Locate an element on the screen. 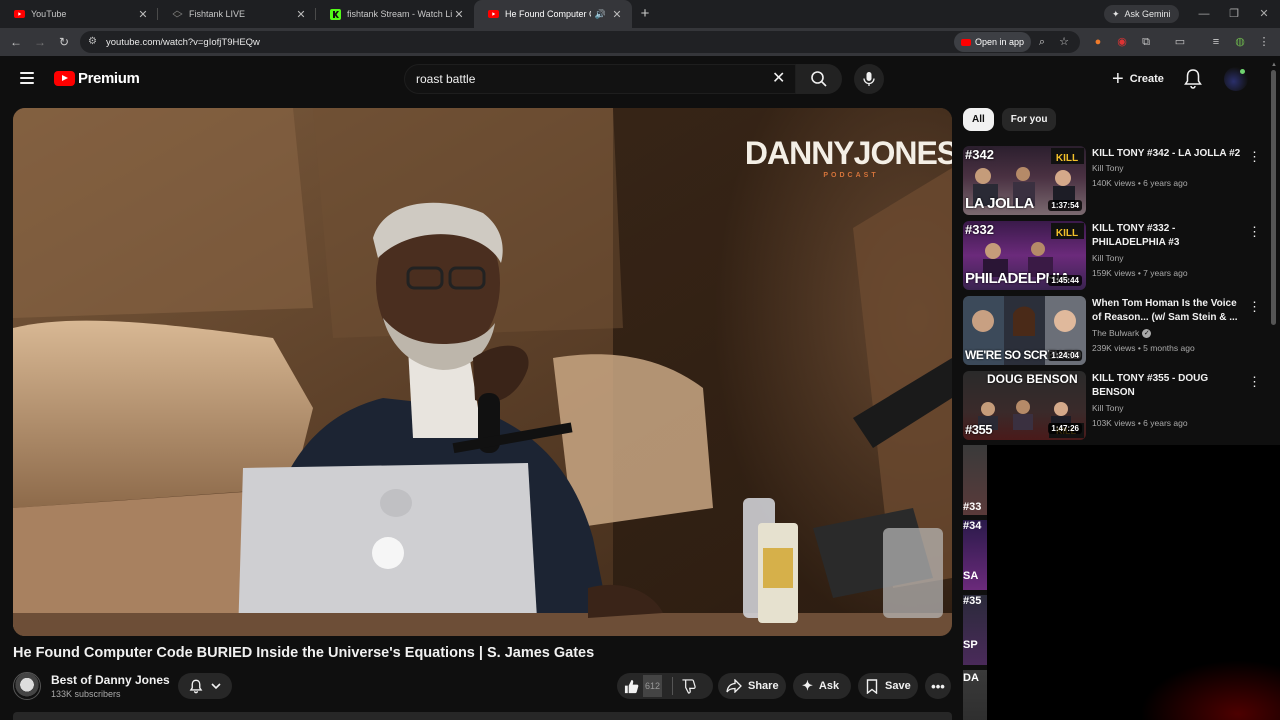 The width and height of the screenshot is (1280, 720). save-button: Save is located at coordinates (888, 686).